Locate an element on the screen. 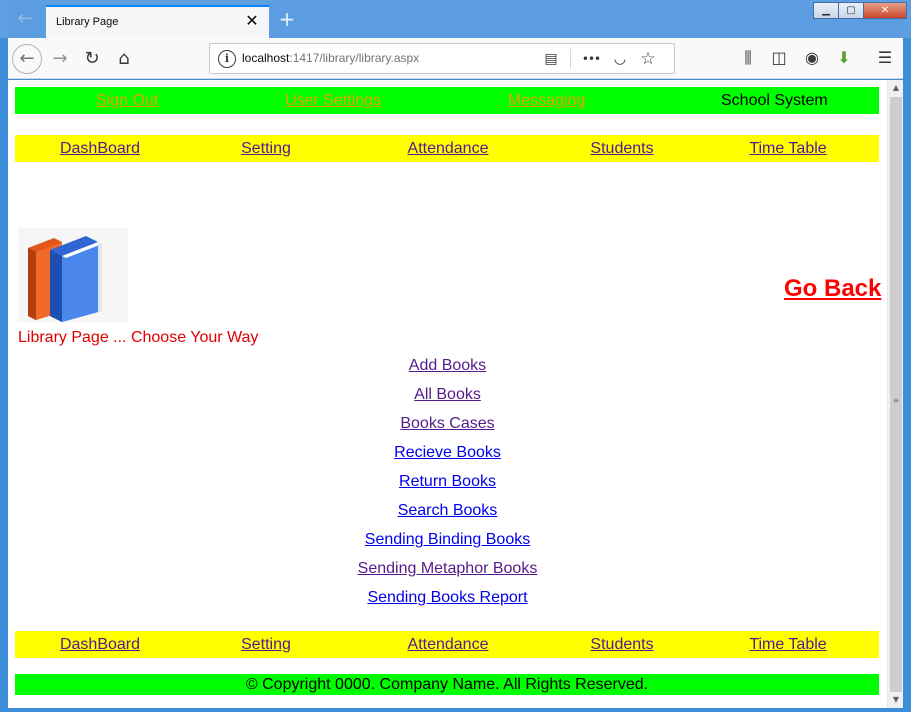  menu-time-table-link: Time Table is located at coordinates (788, 149).